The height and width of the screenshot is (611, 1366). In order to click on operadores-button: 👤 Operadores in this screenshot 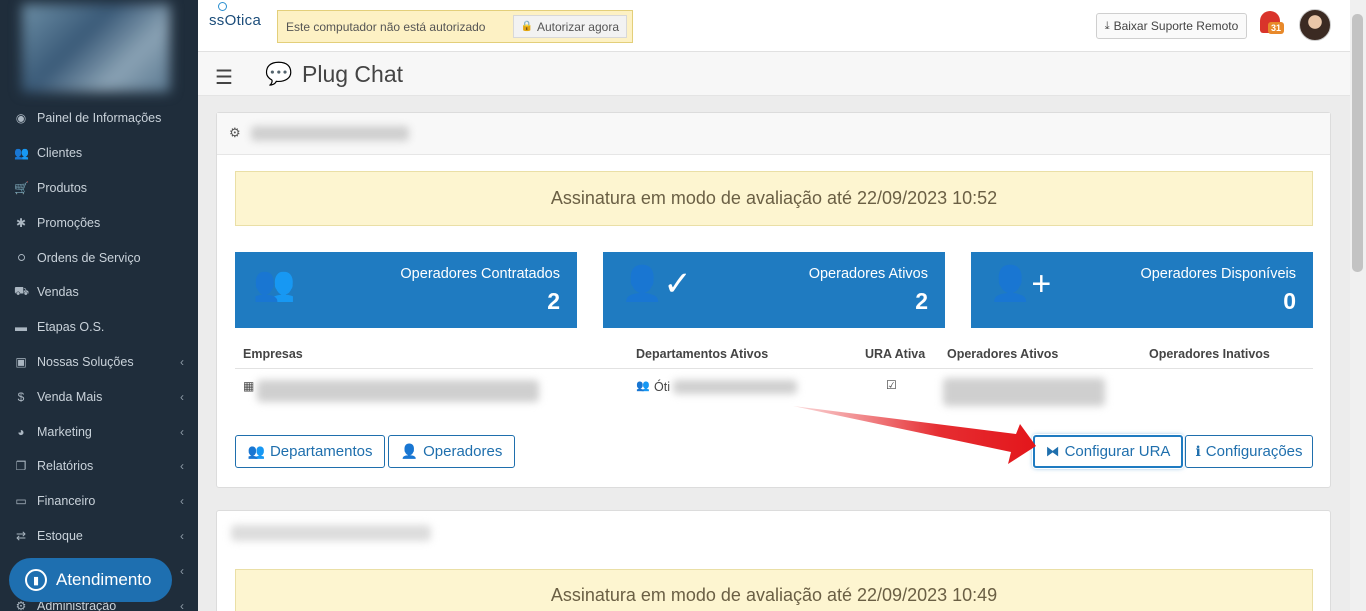, I will do `click(451, 451)`.